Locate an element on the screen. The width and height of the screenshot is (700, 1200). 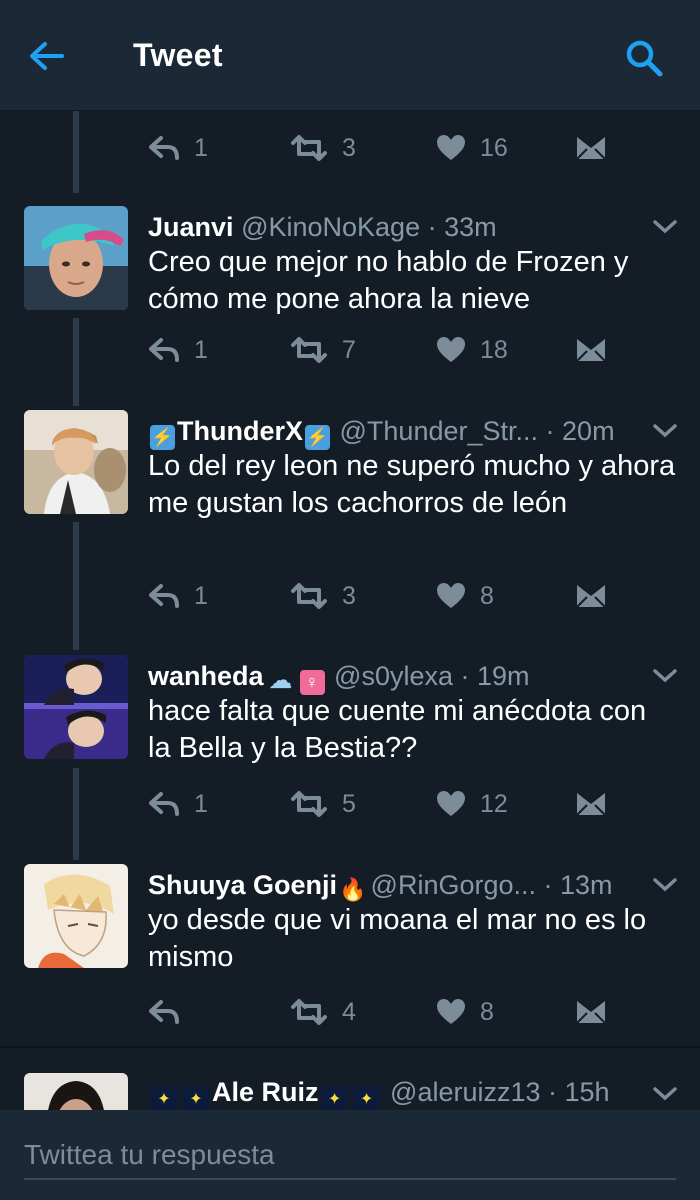
previous-tweet-actions: 1 3 16 is located at coordinates (388, 148).